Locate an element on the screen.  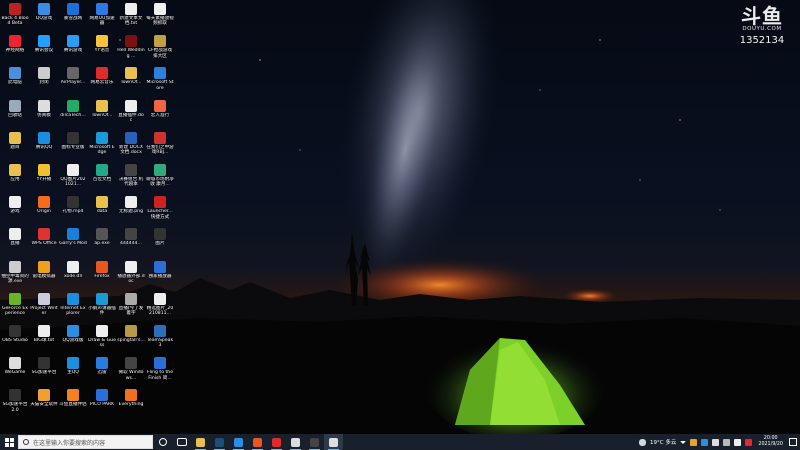
desktop-icon: Project Winter is located at coordinates (44, 304).